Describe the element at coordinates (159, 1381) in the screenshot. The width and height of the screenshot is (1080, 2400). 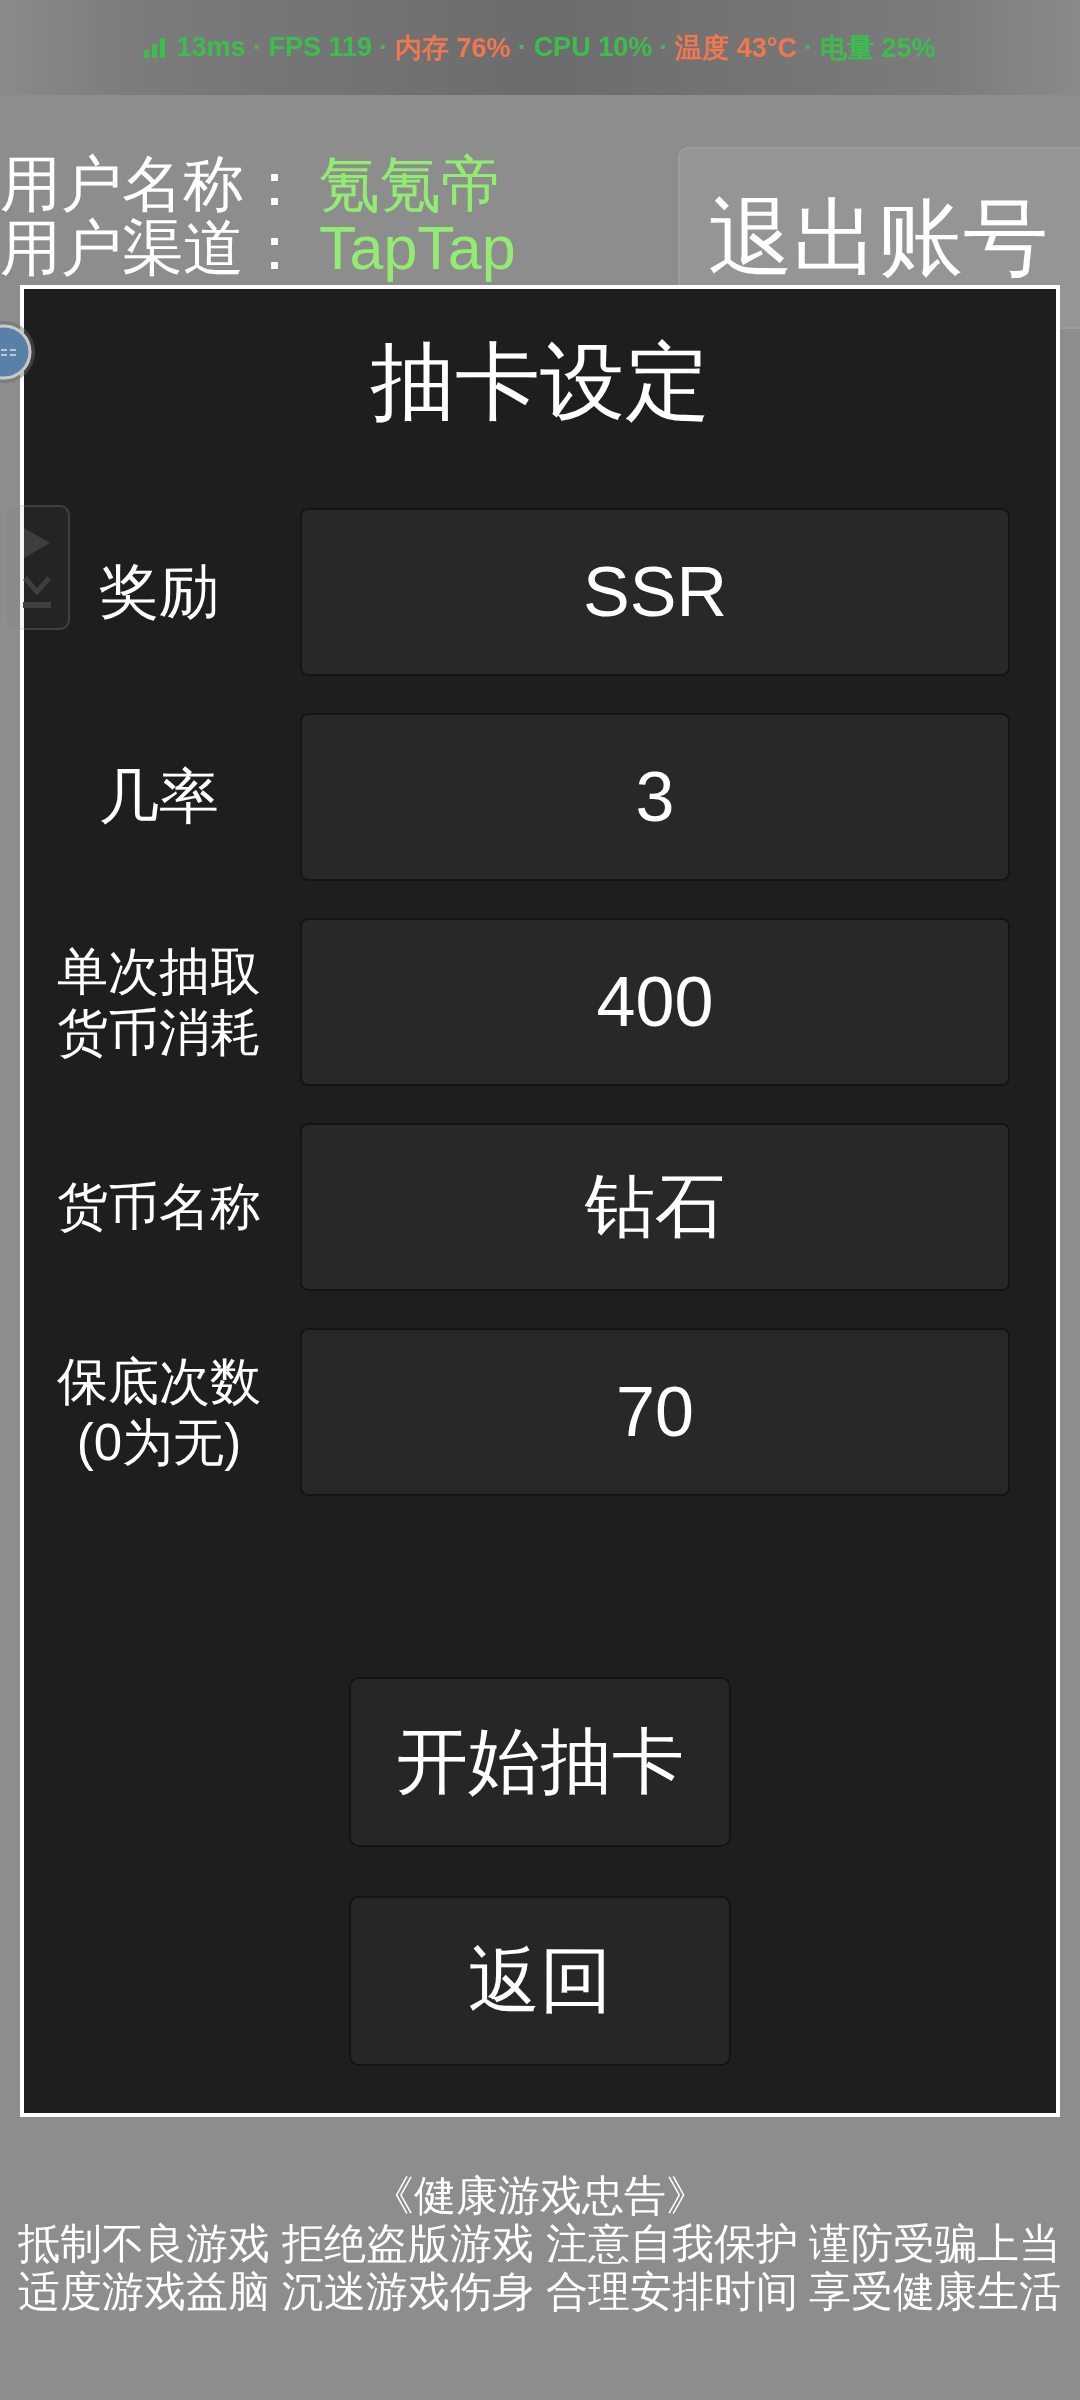
I see `field-label: 保底次数` at that location.